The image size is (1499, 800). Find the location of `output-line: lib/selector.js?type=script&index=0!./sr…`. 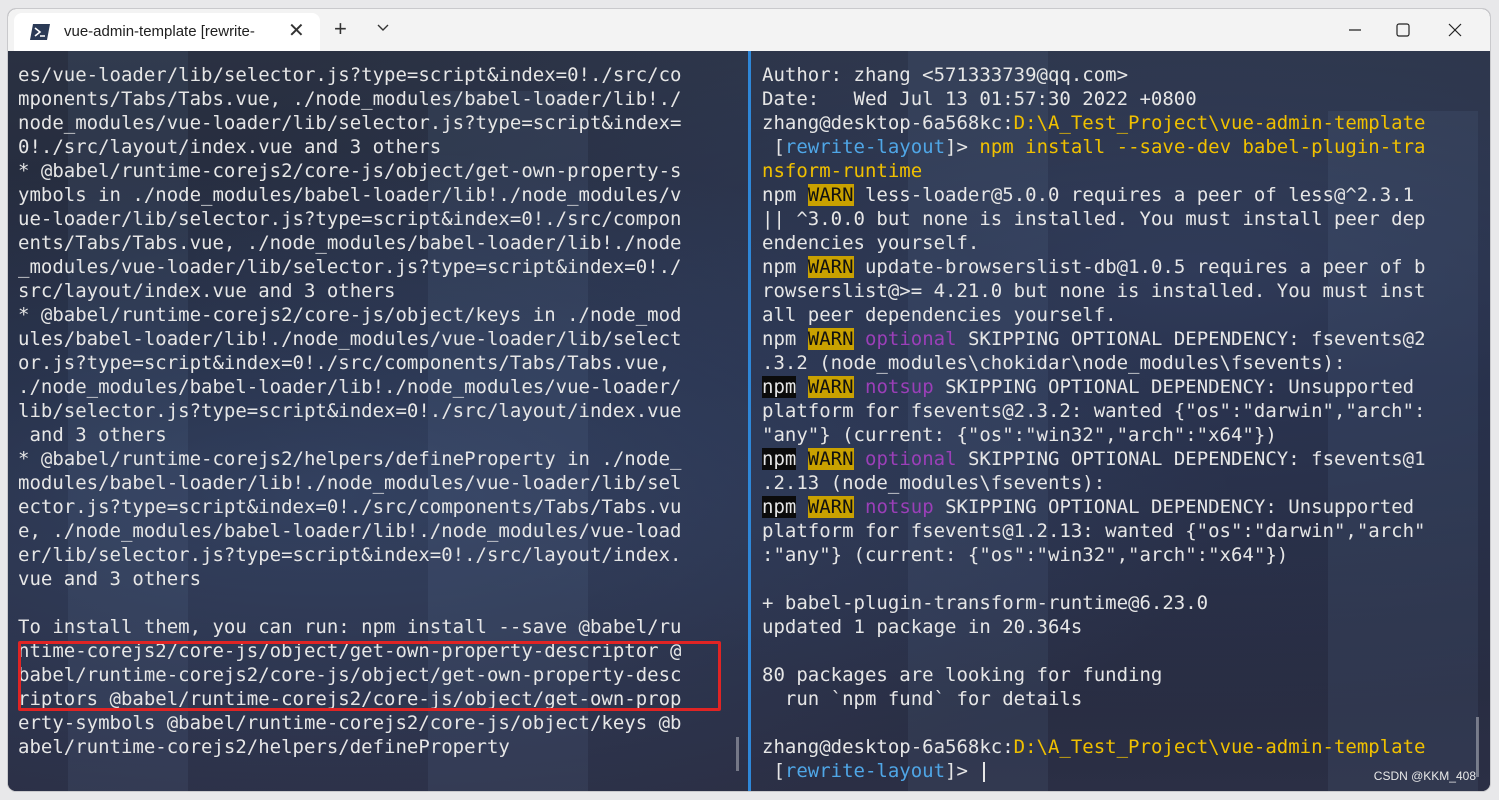

output-line: lib/selector.js?type=script&index=0!./sr… is located at coordinates (350, 411).